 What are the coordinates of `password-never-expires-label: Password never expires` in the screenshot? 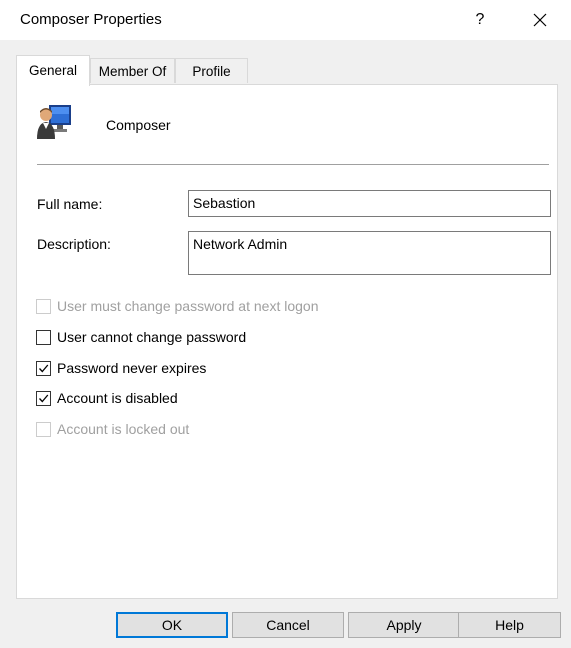 It's located at (131, 368).